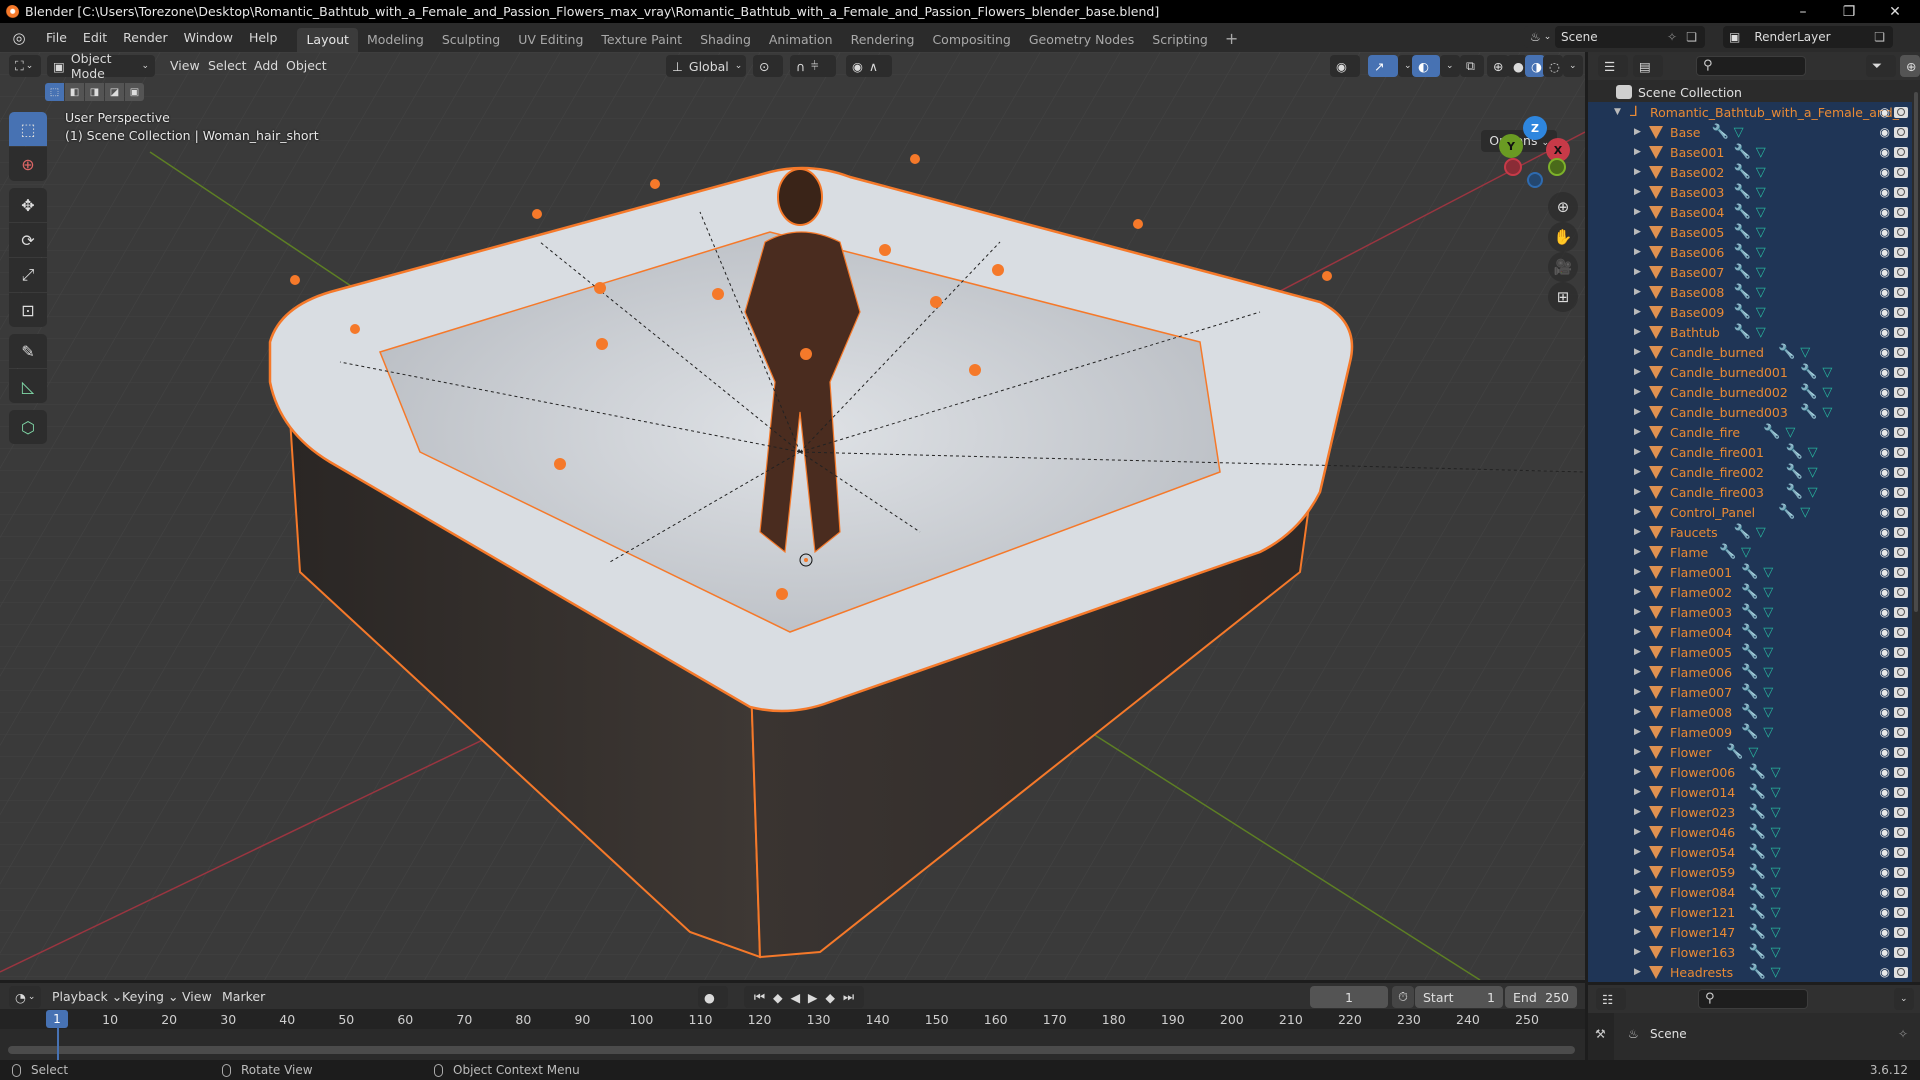  Describe the element at coordinates (1513, 167) in the screenshot. I see `gizmo-neg-x` at that location.